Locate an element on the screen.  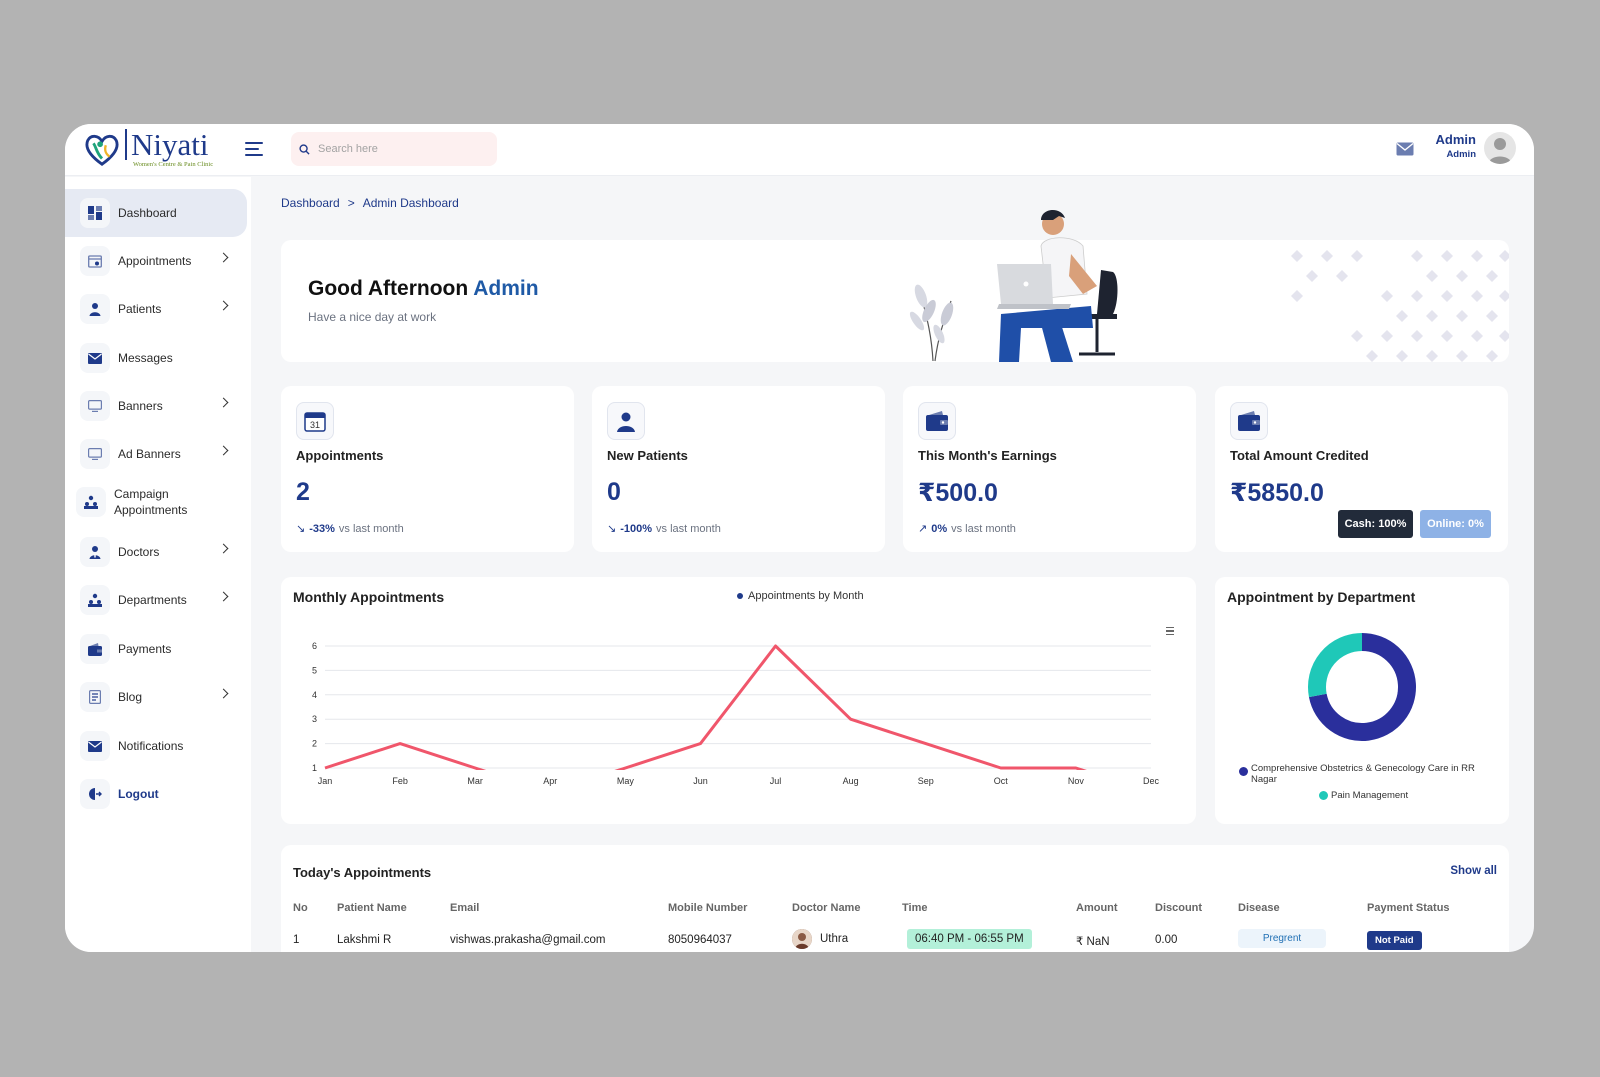
stat-card-appointments: 31 Appointments 2 ↘ -33% vs last month is located at coordinates (427, 469).